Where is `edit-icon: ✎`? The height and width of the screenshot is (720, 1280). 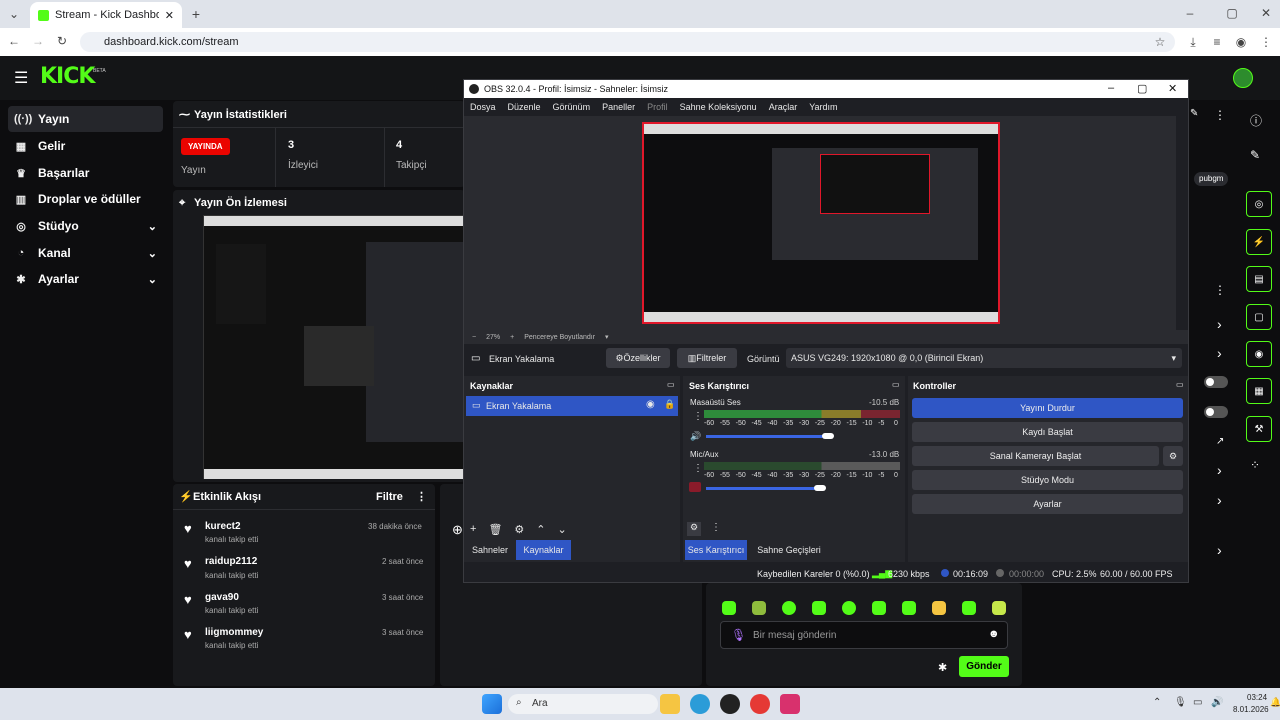 edit-icon: ✎ is located at coordinates (1194, 113).